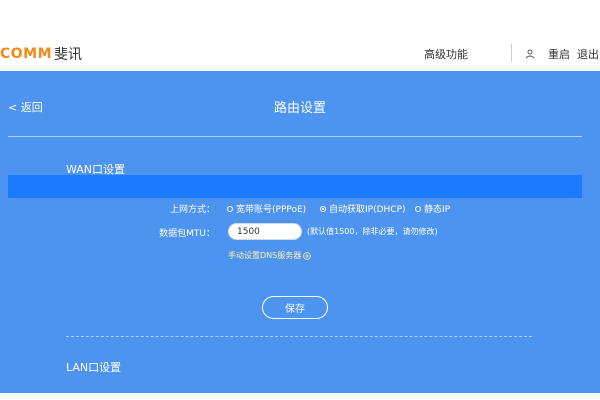 This screenshot has height=400, width=600. I want to click on manual-dns-link: 手动设置DNS服务器, so click(270, 255).